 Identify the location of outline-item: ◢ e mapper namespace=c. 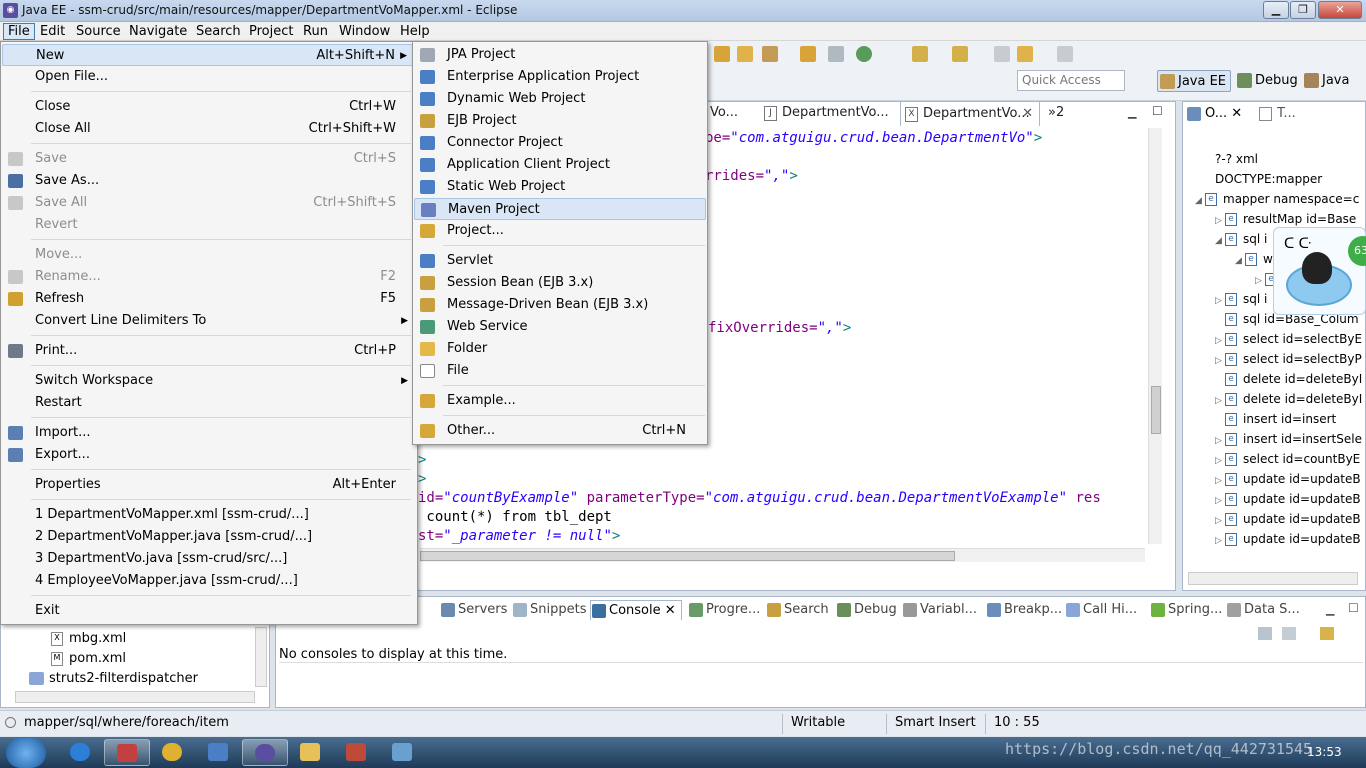
(1277, 199).